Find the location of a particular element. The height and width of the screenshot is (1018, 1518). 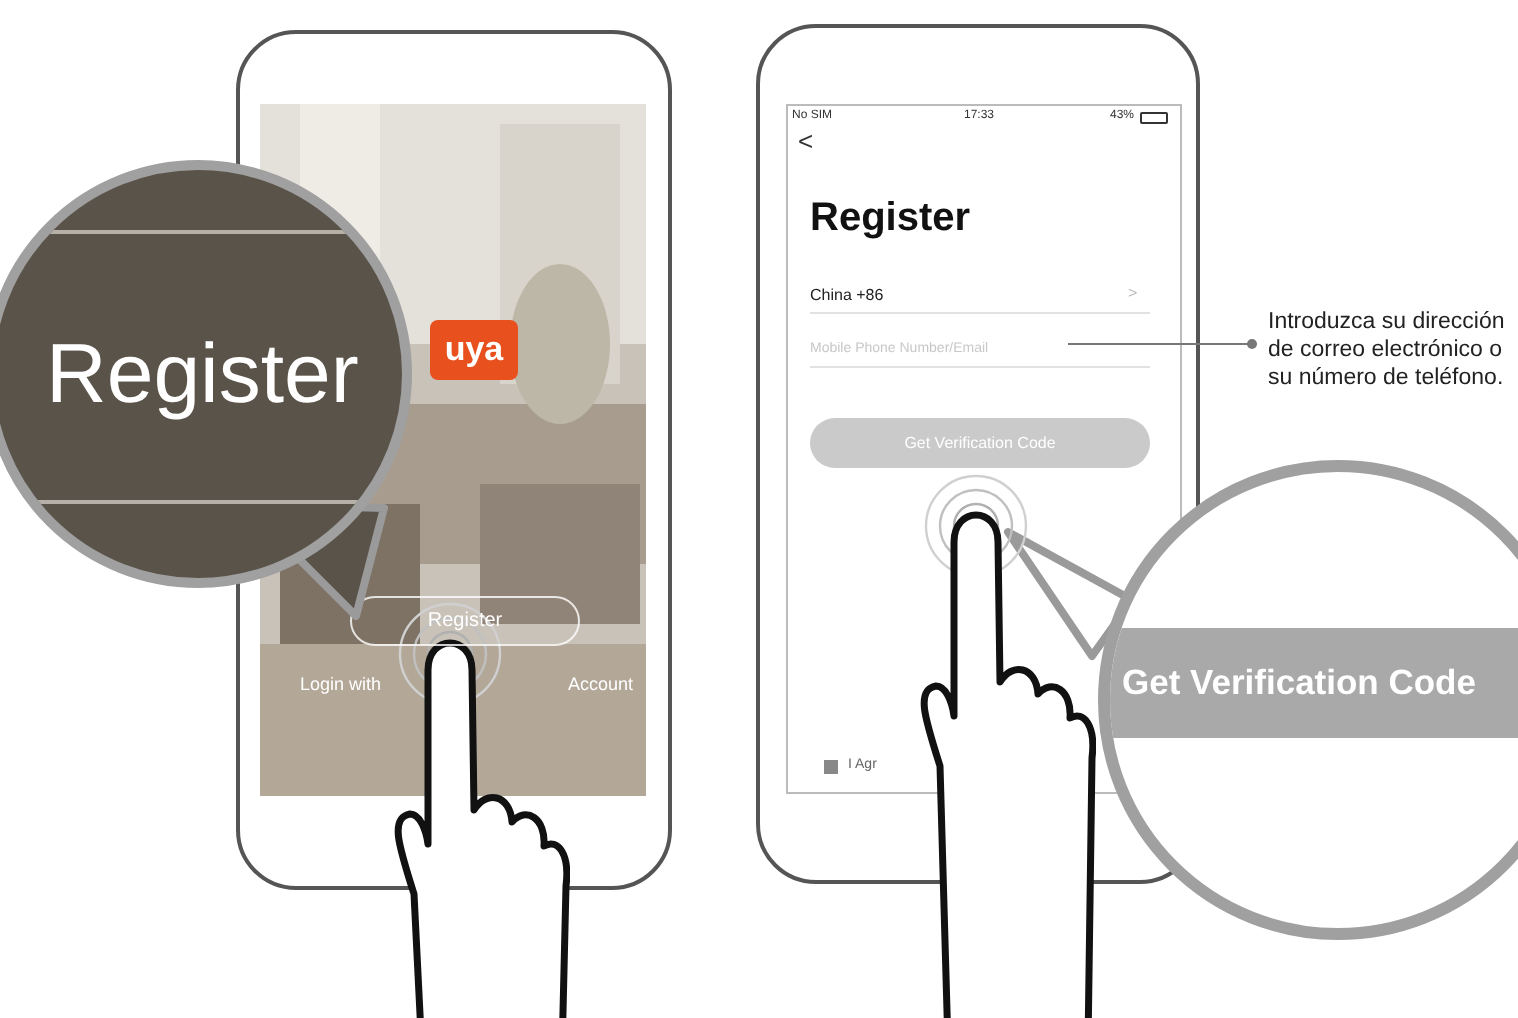

battery-icon is located at coordinates (1154, 118).